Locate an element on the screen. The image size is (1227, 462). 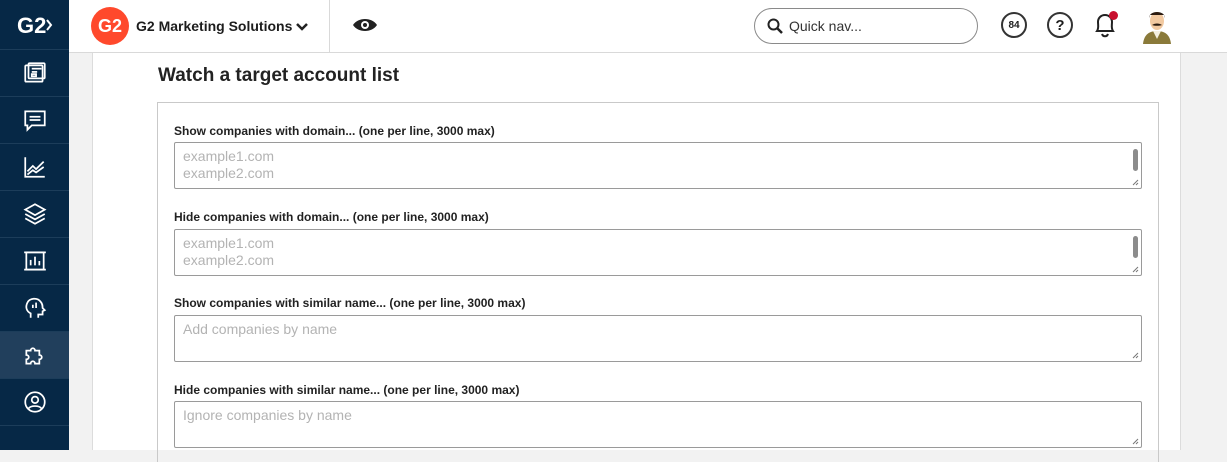
quick-nav-search is located at coordinates (866, 26).